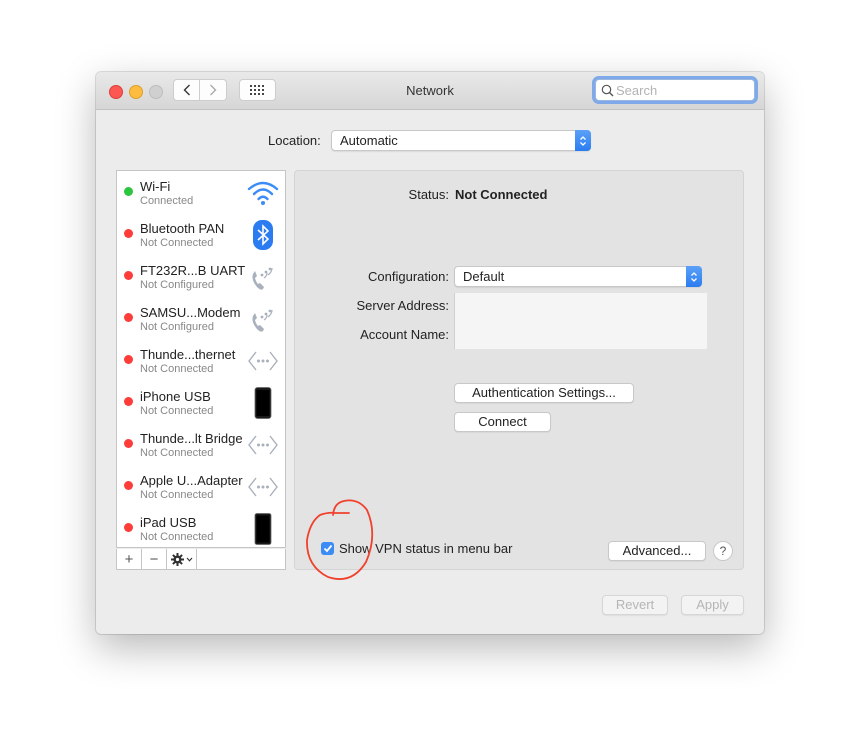 Image resolution: width=860 pixels, height=742 pixels. I want to click on service-name: SAMSU...Modem, so click(190, 312).